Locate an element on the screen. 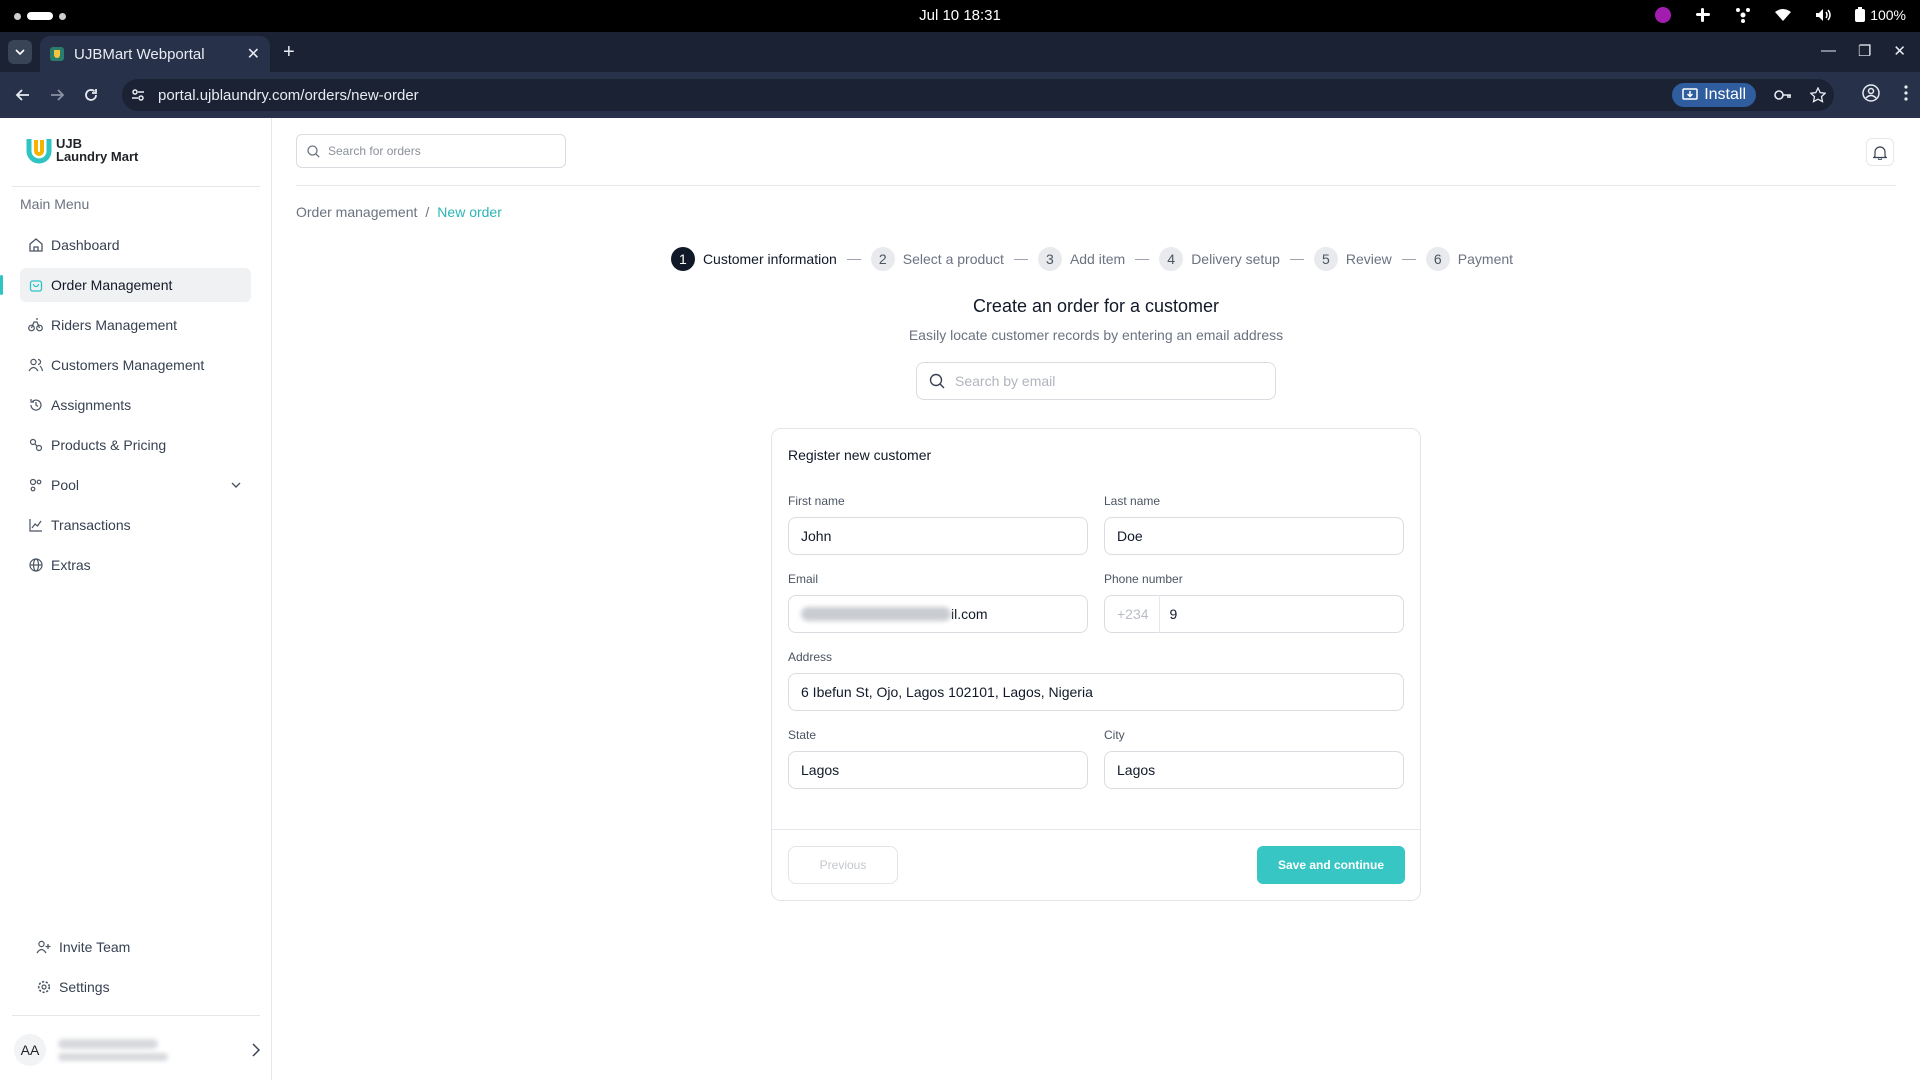  url-text: portal.ujblaundry.com/orders/new-order is located at coordinates (915, 95).